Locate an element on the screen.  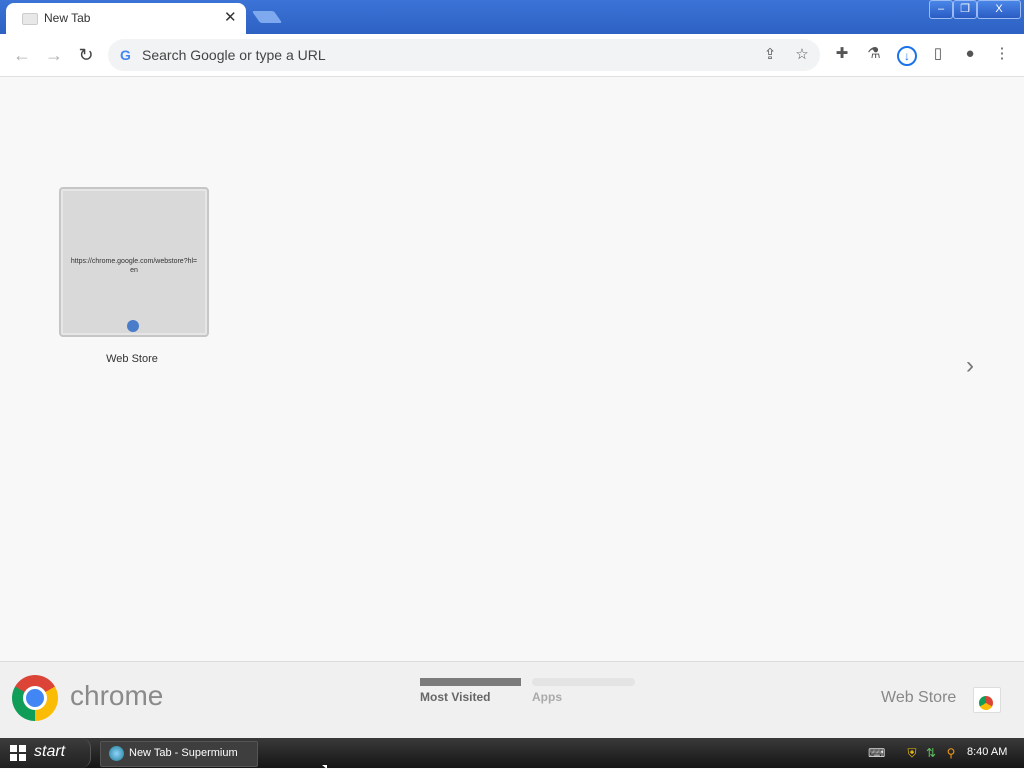
windows-logo-icon is located at coordinates (18, 753).